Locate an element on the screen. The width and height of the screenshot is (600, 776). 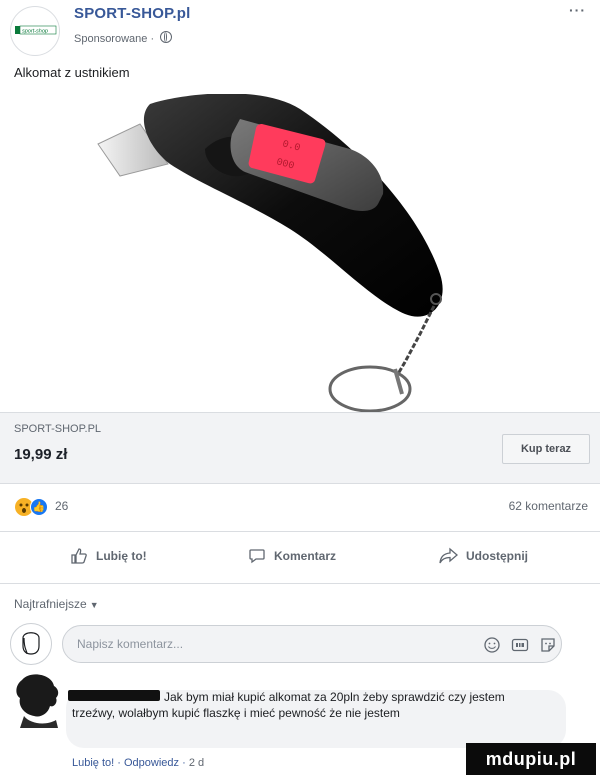
like-button: Lubię to! is located at coordinates (108, 556).